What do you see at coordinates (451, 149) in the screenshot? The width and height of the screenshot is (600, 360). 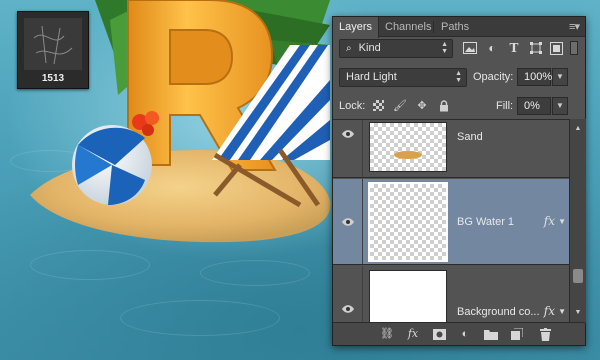 I see `layer-row-sand: Sand` at bounding box center [451, 149].